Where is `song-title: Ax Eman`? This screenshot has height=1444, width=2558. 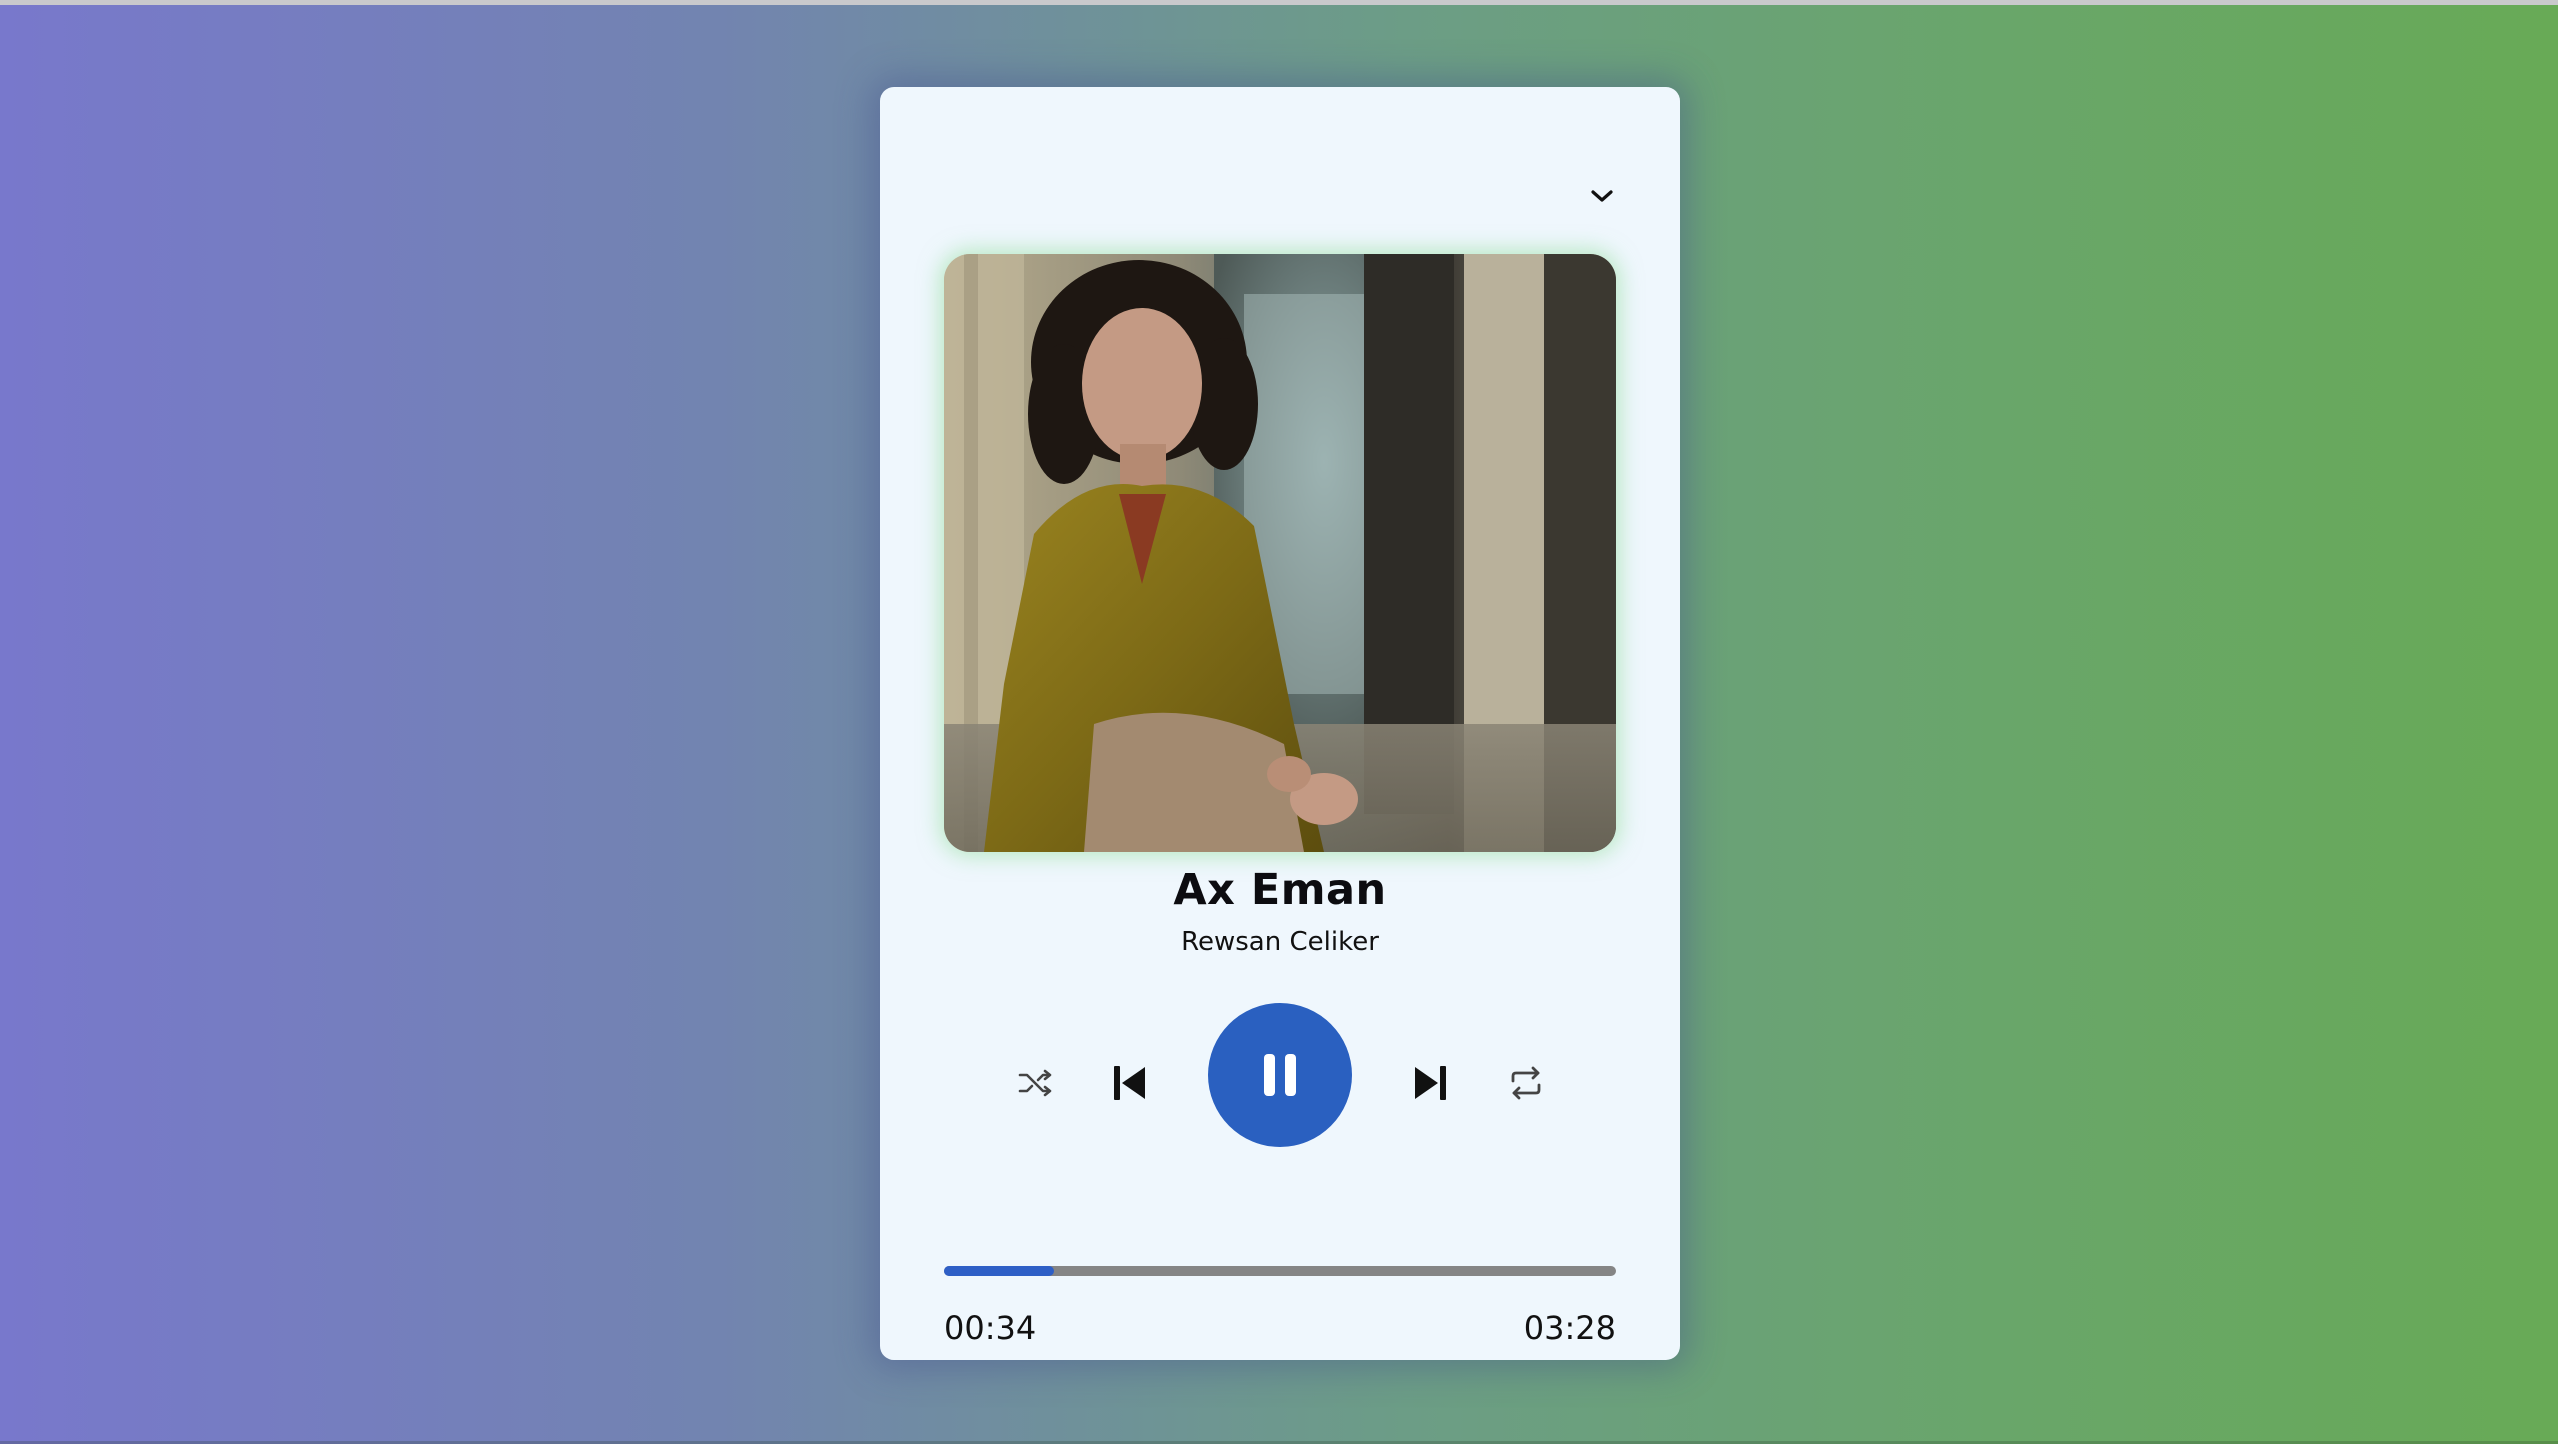
song-title: Ax Eman is located at coordinates (1280, 890).